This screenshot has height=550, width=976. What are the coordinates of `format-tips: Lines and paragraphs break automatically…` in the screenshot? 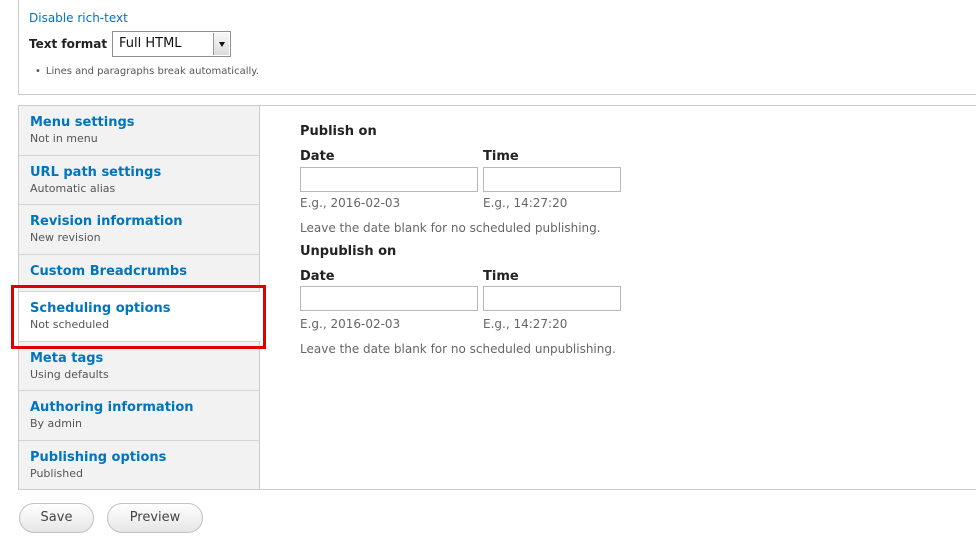 It's located at (147, 71).